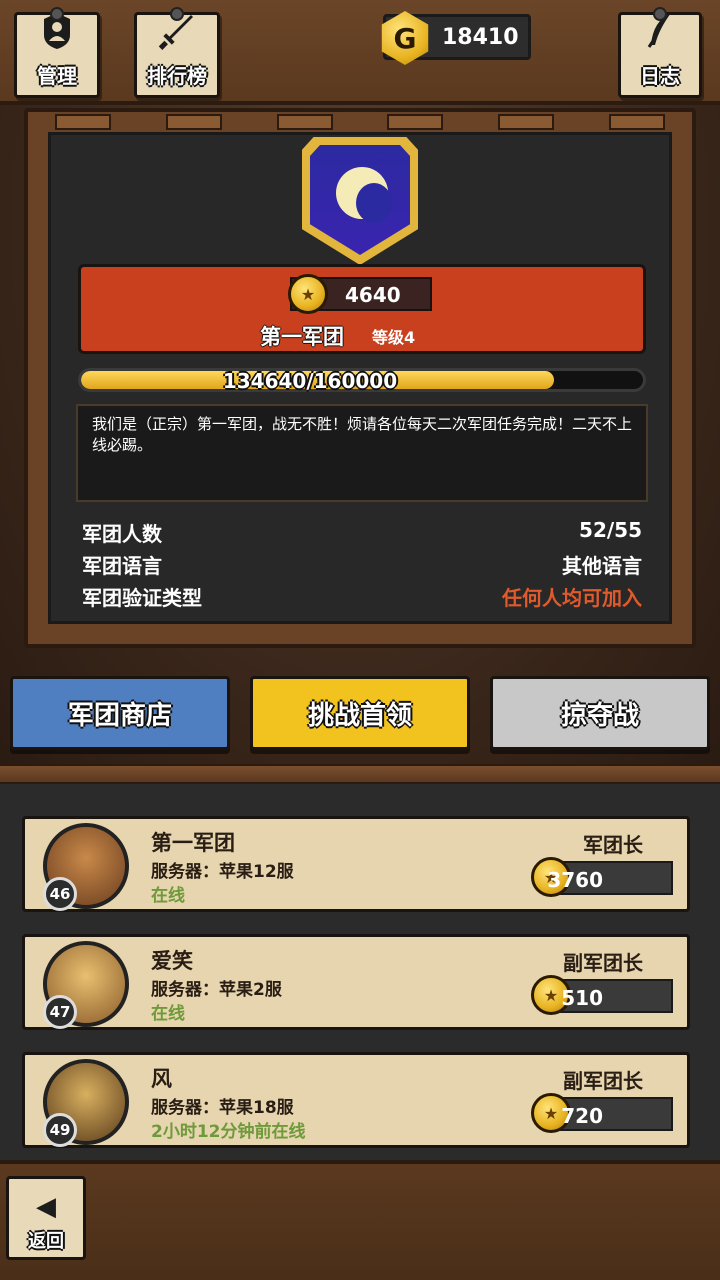 The width and height of the screenshot is (720, 1280). Describe the element at coordinates (602, 566) in the screenshot. I see `info-value: 其他语言` at that location.